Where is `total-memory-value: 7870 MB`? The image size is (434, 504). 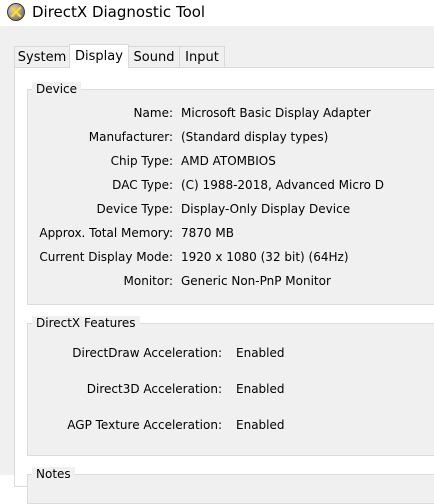 total-memory-value: 7870 MB is located at coordinates (207, 233).